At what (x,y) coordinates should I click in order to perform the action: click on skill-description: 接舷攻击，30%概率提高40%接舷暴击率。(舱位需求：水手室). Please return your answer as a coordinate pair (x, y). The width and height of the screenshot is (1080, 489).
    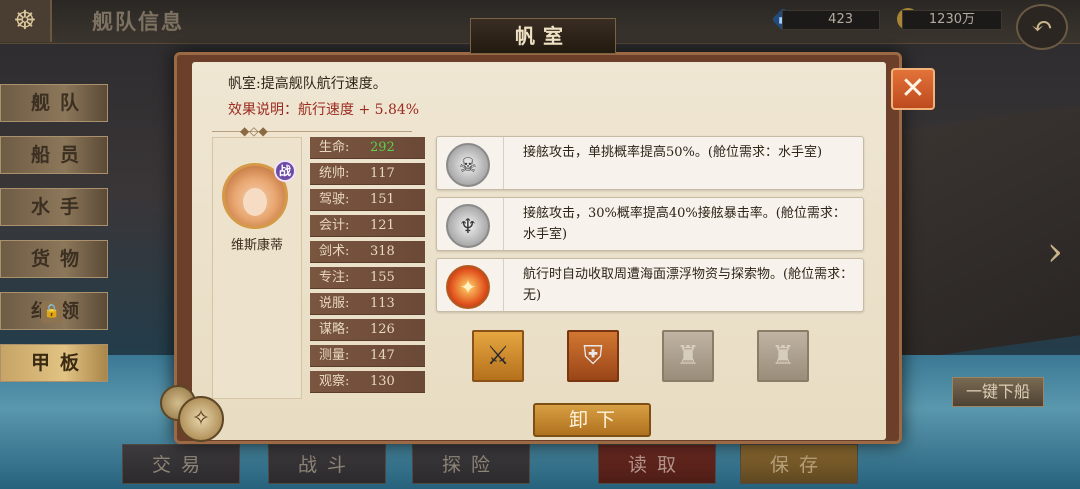
    Looking at the image, I should click on (684, 224).